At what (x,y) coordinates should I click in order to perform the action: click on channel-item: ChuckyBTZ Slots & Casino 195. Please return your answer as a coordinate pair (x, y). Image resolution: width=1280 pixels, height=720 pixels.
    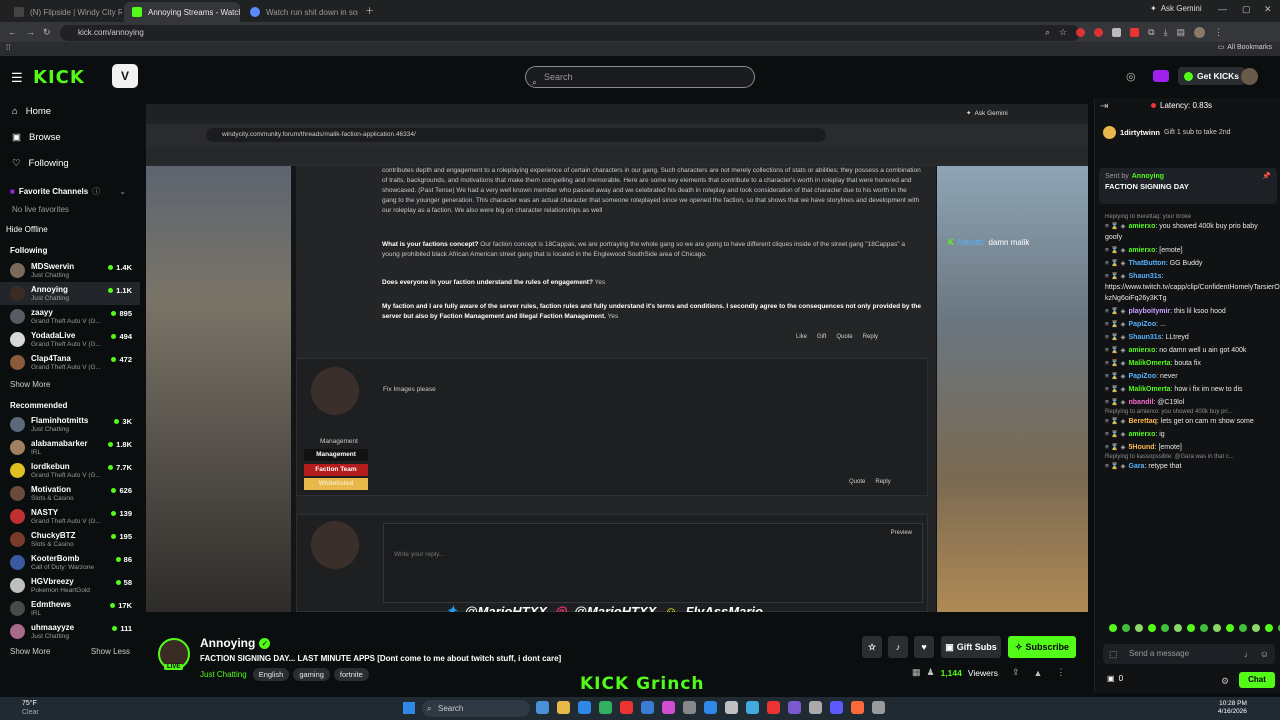
    Looking at the image, I should click on (70, 539).